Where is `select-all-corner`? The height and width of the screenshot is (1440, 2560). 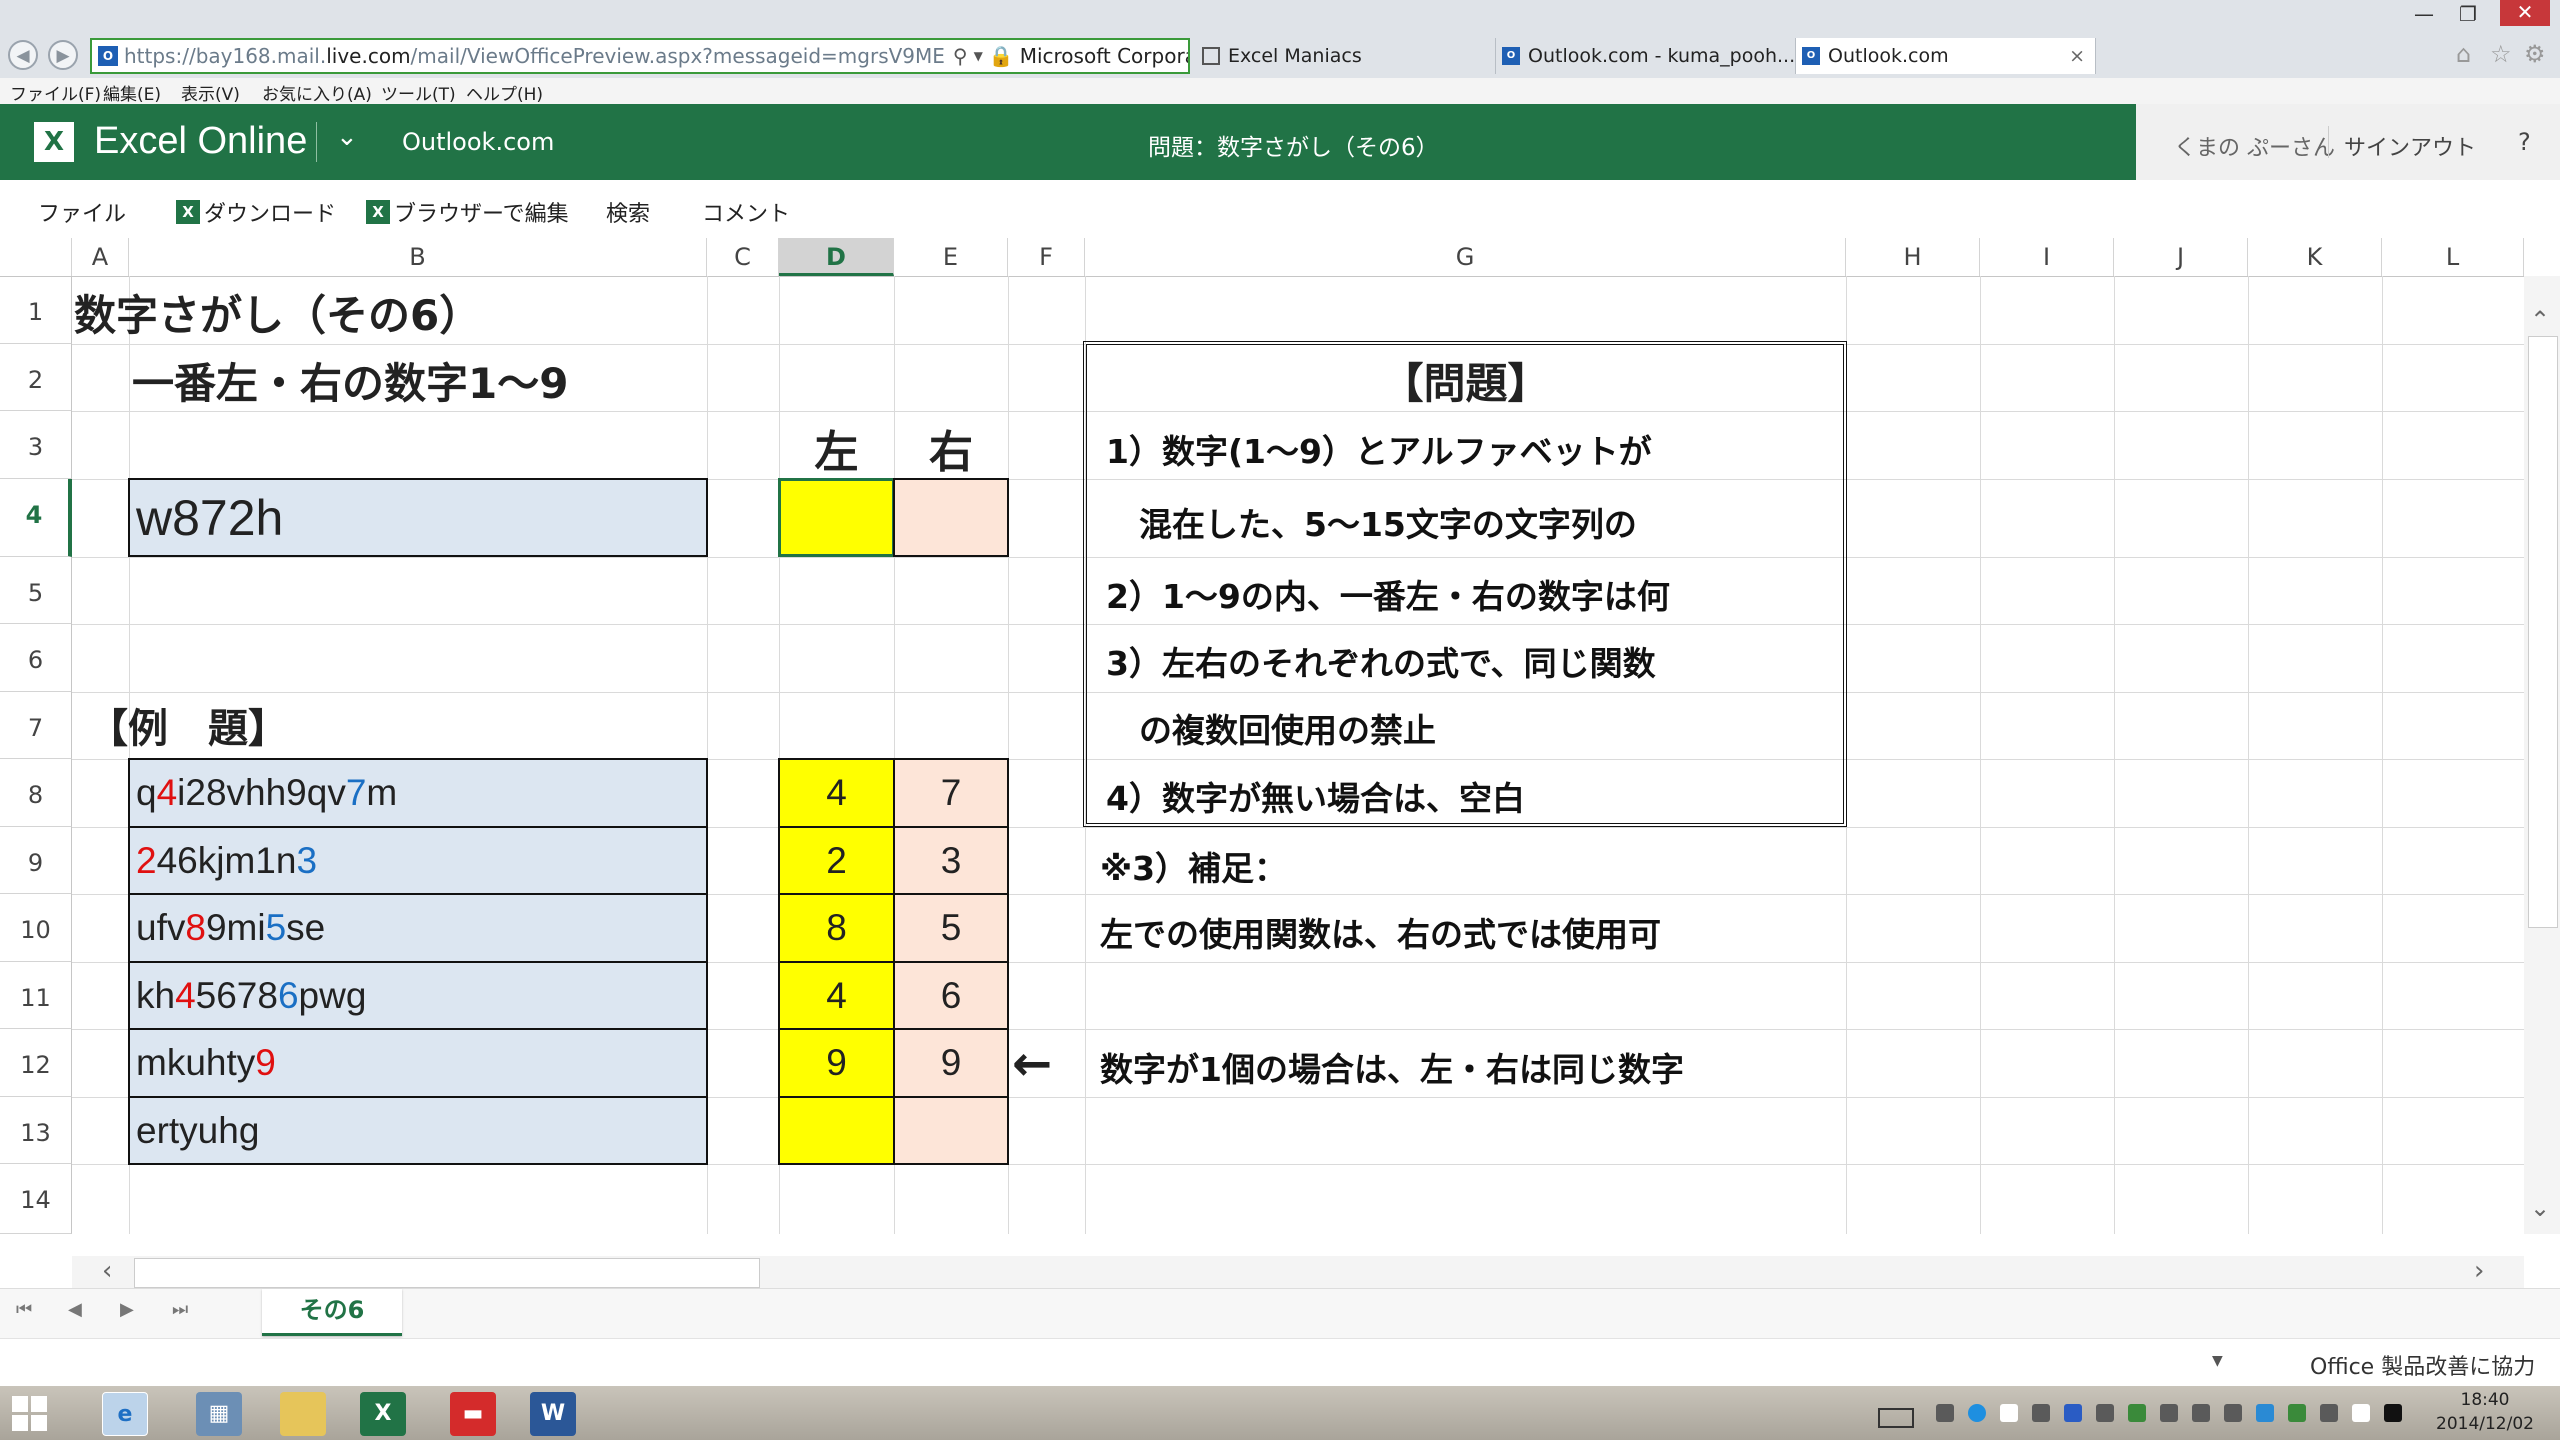
select-all-corner is located at coordinates (36, 257).